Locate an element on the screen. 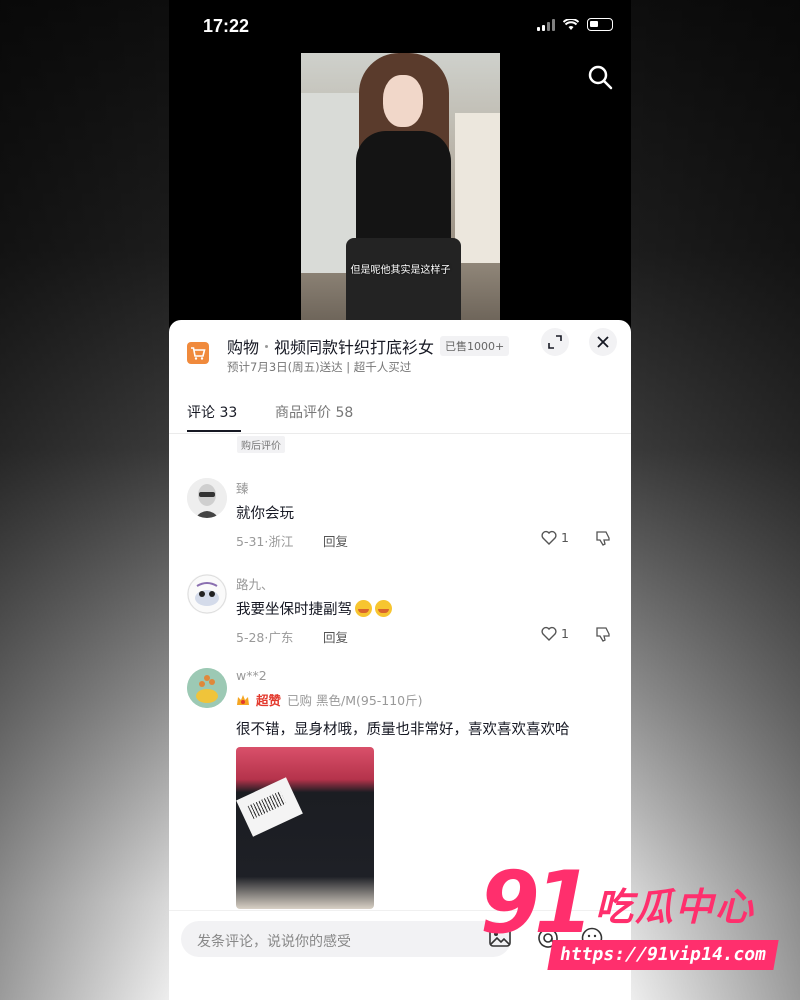 This screenshot has width=800, height=1000. after-purchase-tag: 购后评价 is located at coordinates (261, 444).